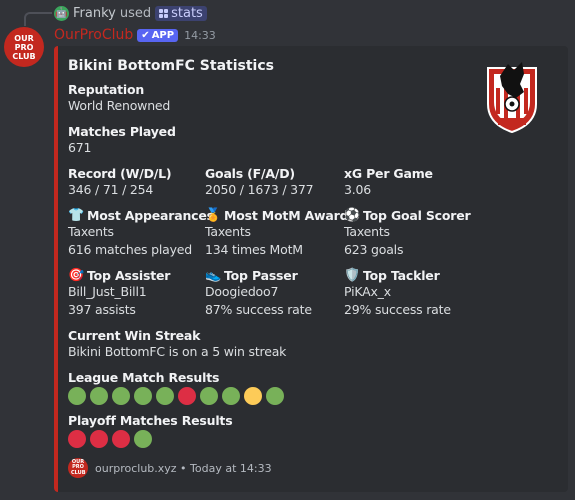  What do you see at coordinates (213, 215) in the screenshot?
I see `medal-icon: 🏅` at bounding box center [213, 215].